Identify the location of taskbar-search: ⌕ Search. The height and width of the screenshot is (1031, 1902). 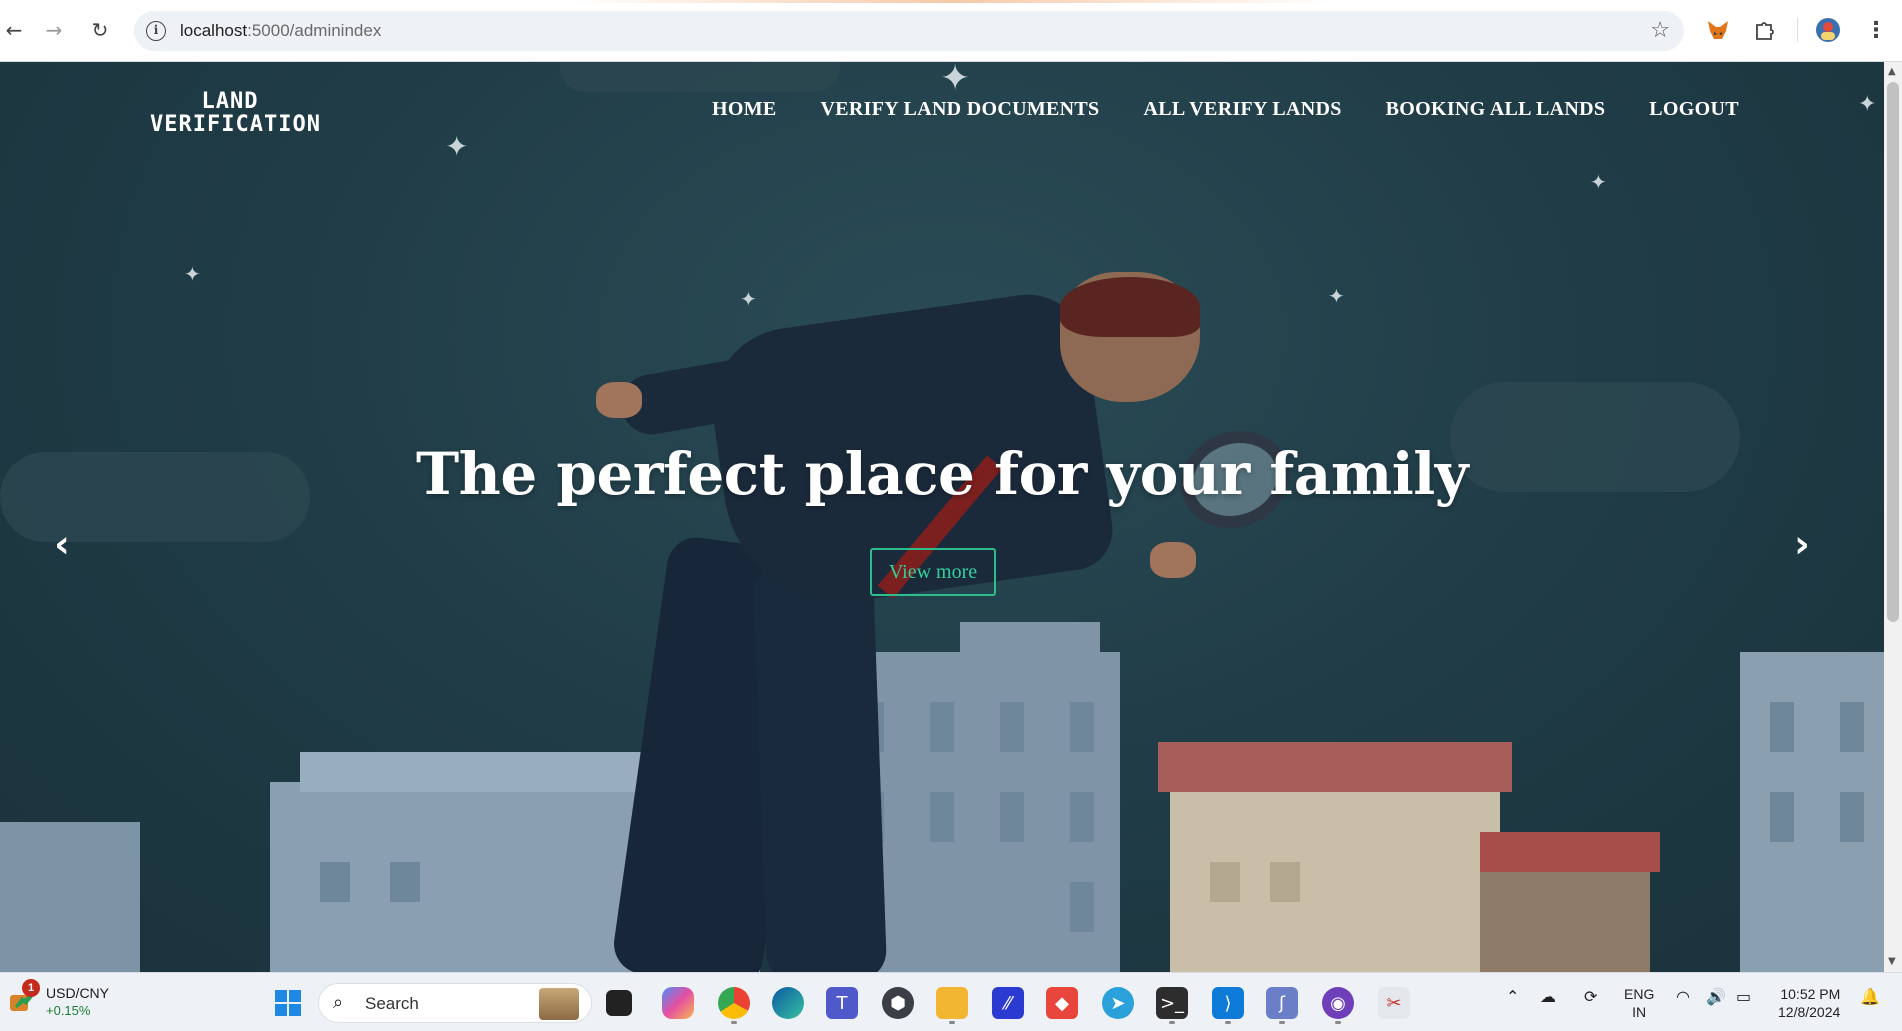
(455, 1003).